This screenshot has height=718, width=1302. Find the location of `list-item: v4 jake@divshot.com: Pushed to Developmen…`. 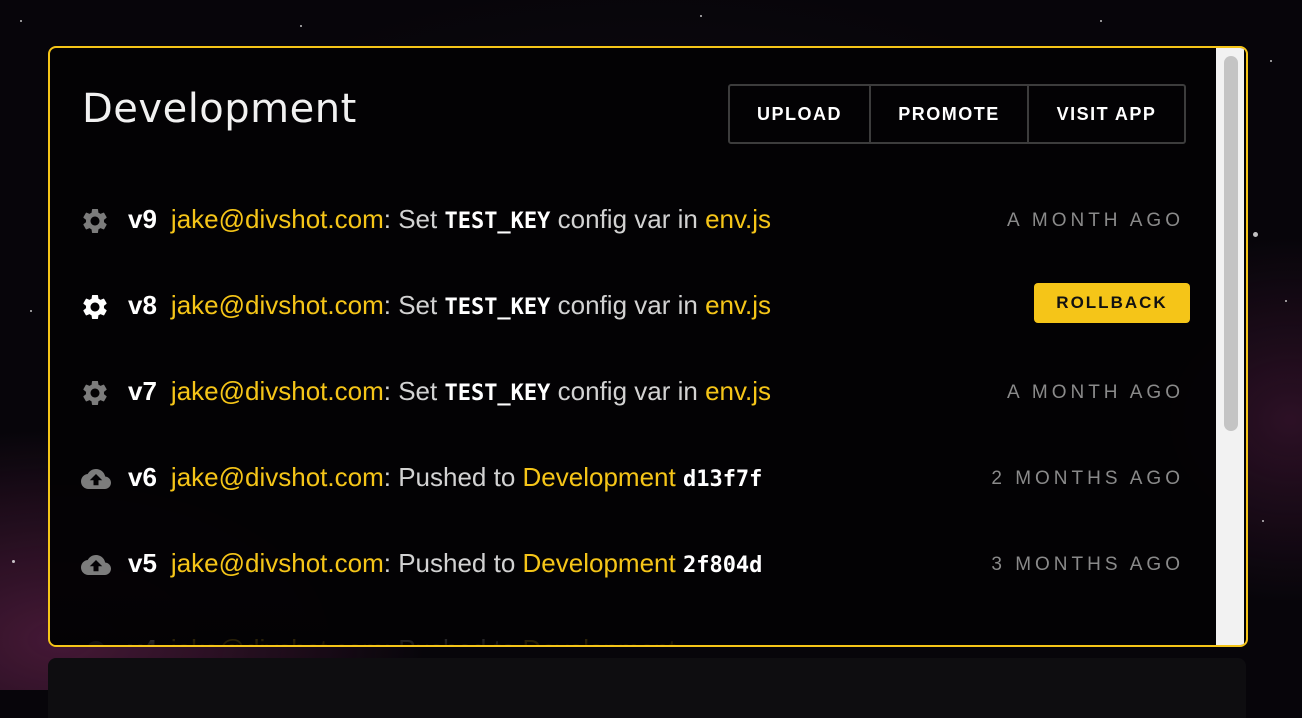

list-item: v4 jake@divshot.com: Pushed to Developmen… is located at coordinates (635, 626).